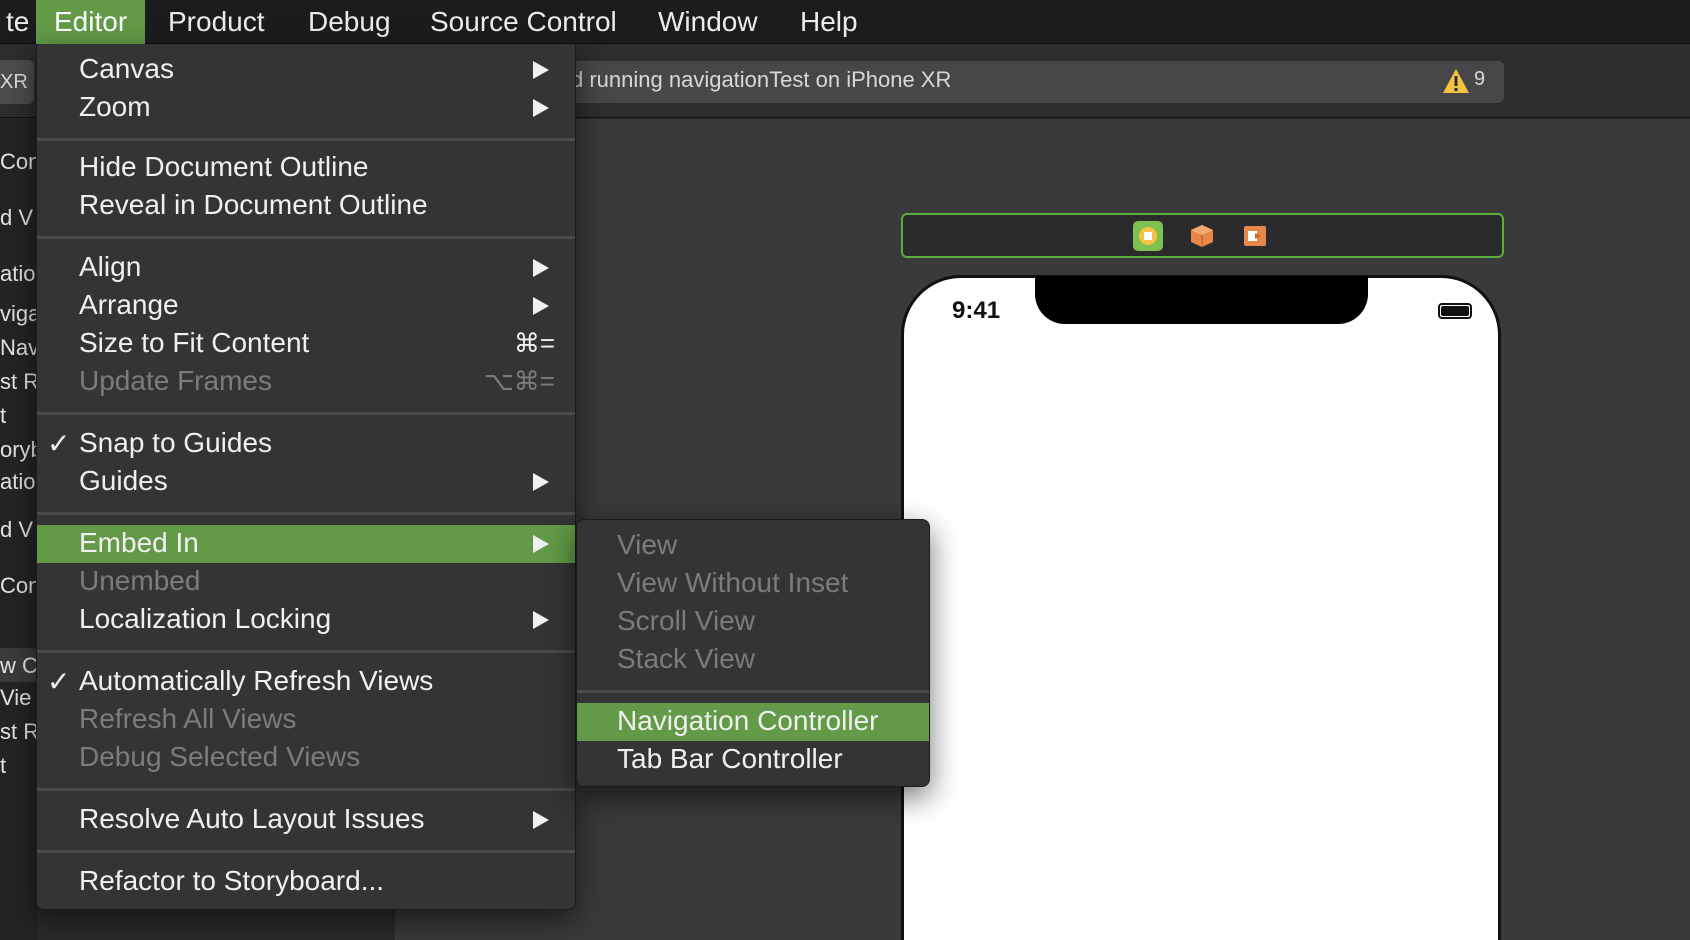 This screenshot has height=940, width=1690. What do you see at coordinates (753, 546) in the screenshot?
I see `submenu-item-view: View` at bounding box center [753, 546].